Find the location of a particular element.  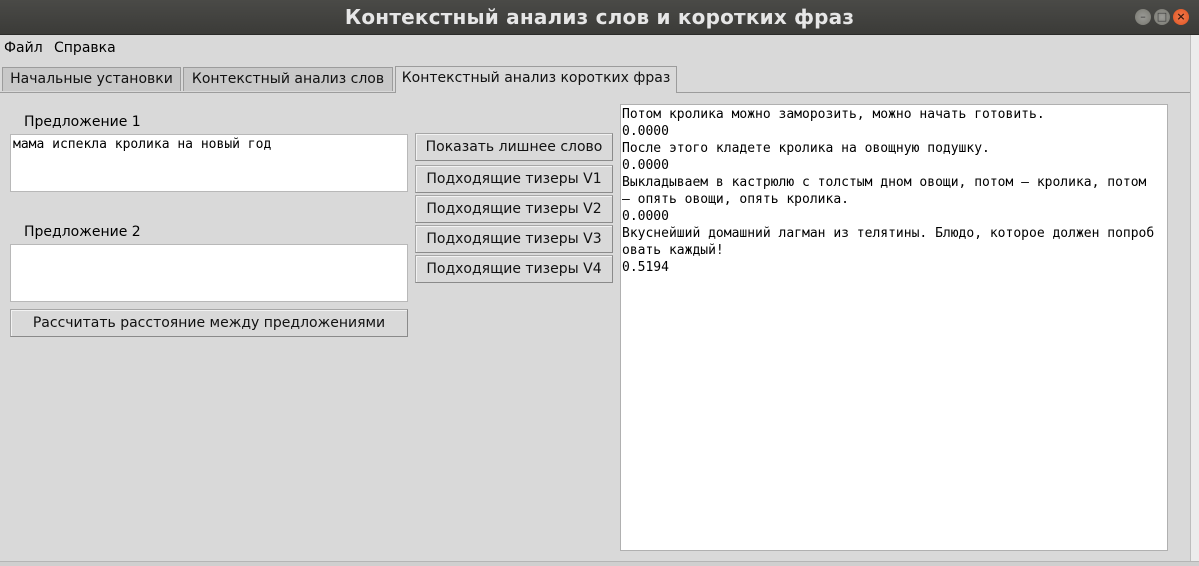

tab-word-context-analysis: Контекстный анализ слов is located at coordinates (288, 79).